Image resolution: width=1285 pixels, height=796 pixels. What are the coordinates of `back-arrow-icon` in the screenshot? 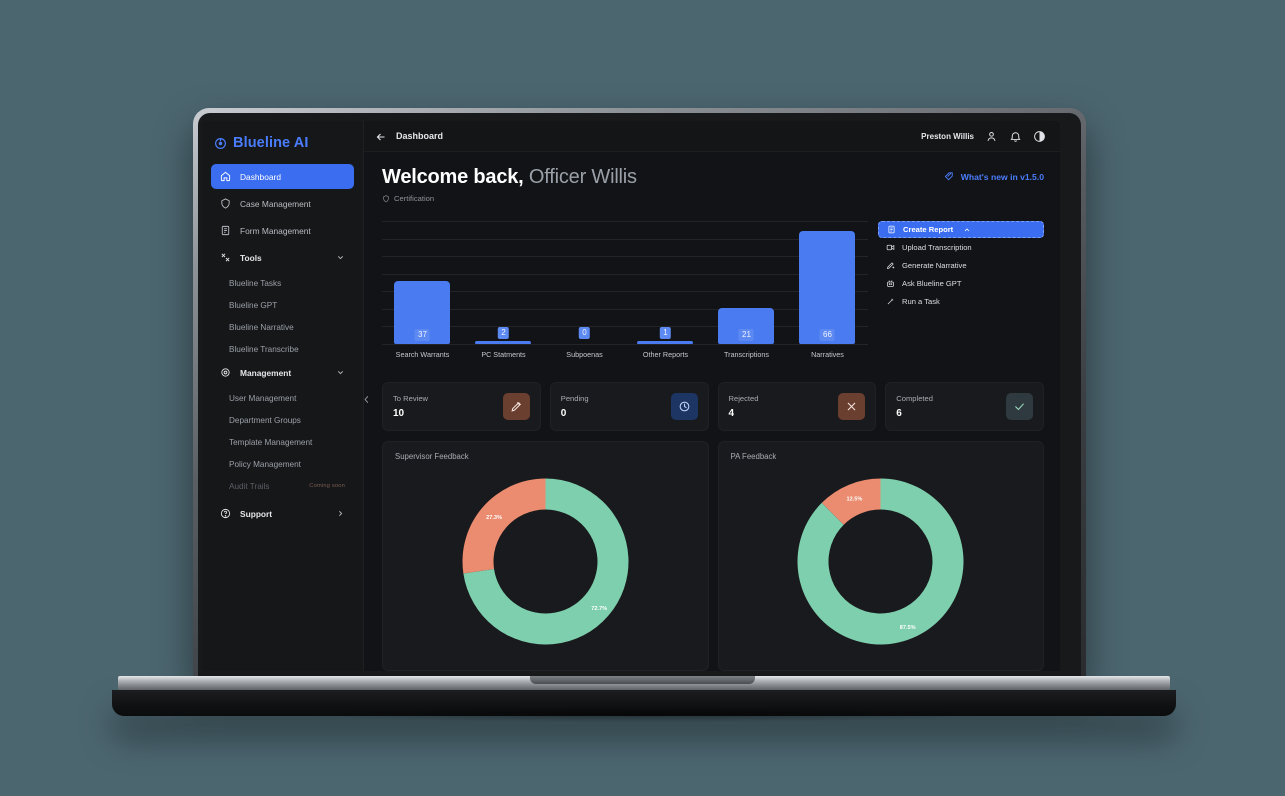 It's located at (381, 136).